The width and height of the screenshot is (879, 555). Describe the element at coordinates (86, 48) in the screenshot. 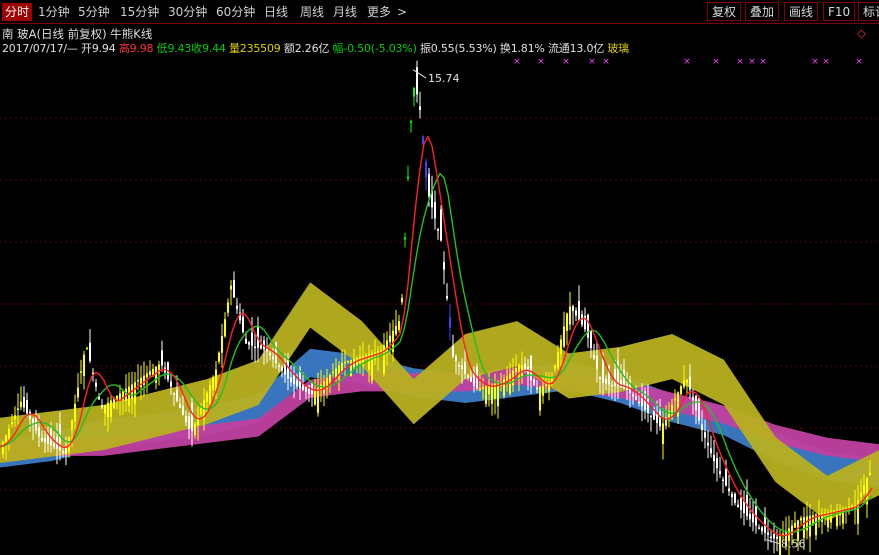

I see `open-label: 开` at that location.